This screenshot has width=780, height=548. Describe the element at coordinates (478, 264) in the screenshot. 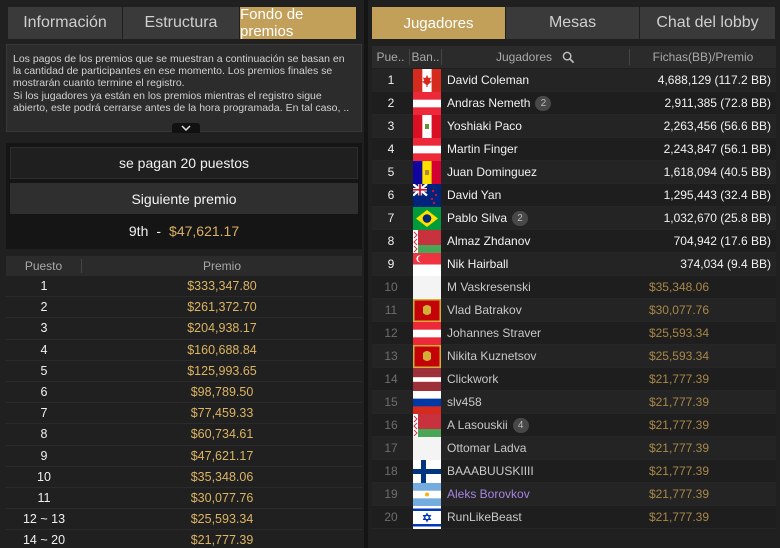

I see `player-name: Nik Hairball` at that location.